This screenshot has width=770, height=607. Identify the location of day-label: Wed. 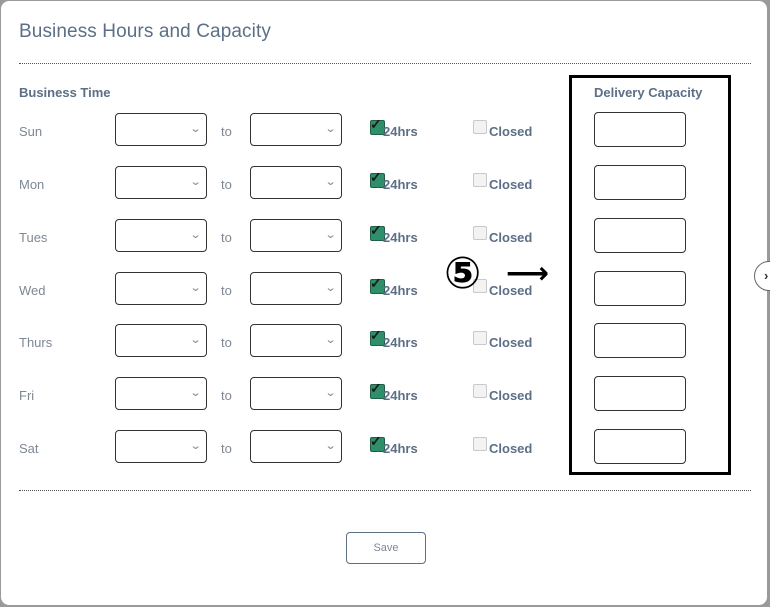
(32, 290).